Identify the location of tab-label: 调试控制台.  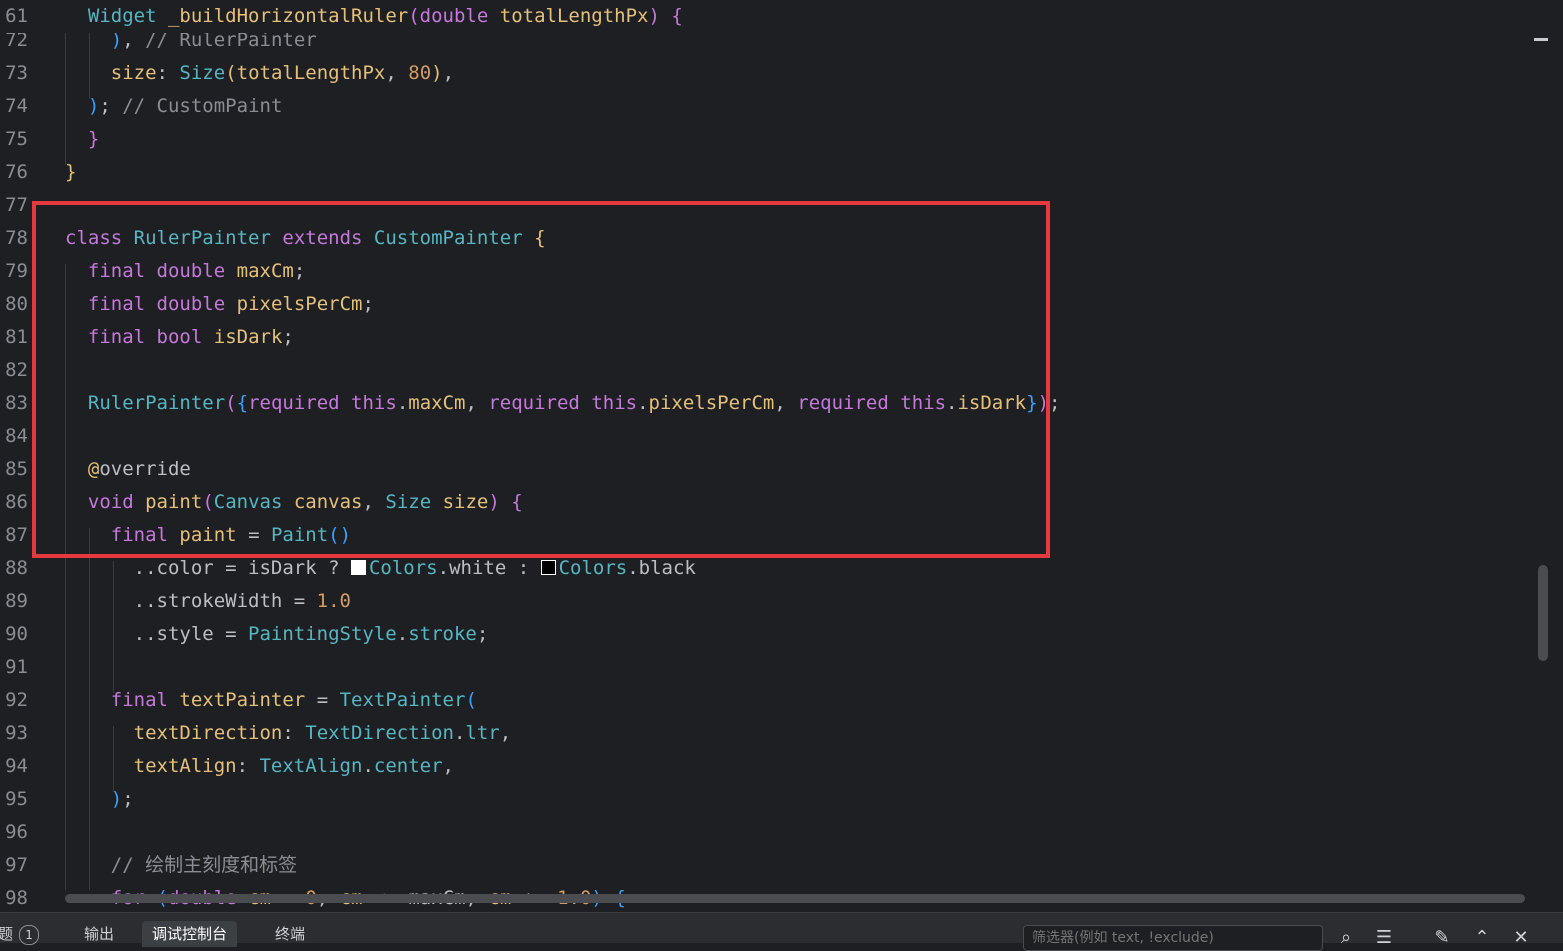
(190, 934).